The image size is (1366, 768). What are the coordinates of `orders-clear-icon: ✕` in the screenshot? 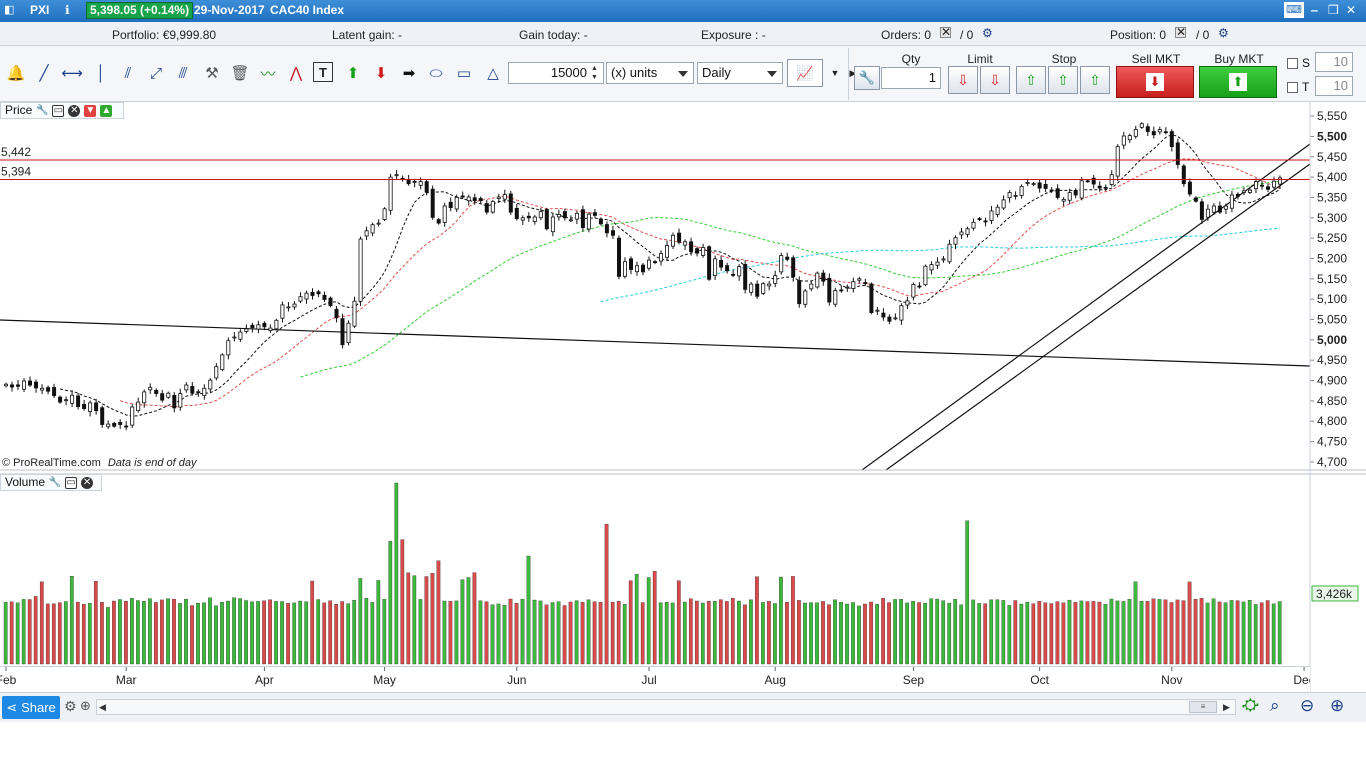 It's located at (945, 32).